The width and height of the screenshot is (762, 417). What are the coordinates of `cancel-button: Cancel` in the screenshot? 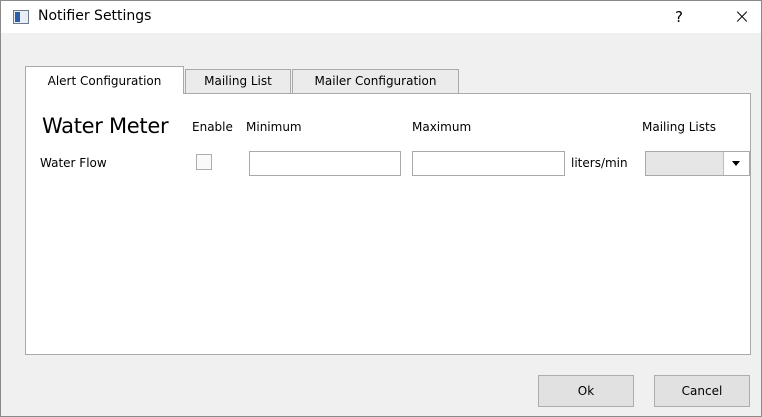 It's located at (702, 391).